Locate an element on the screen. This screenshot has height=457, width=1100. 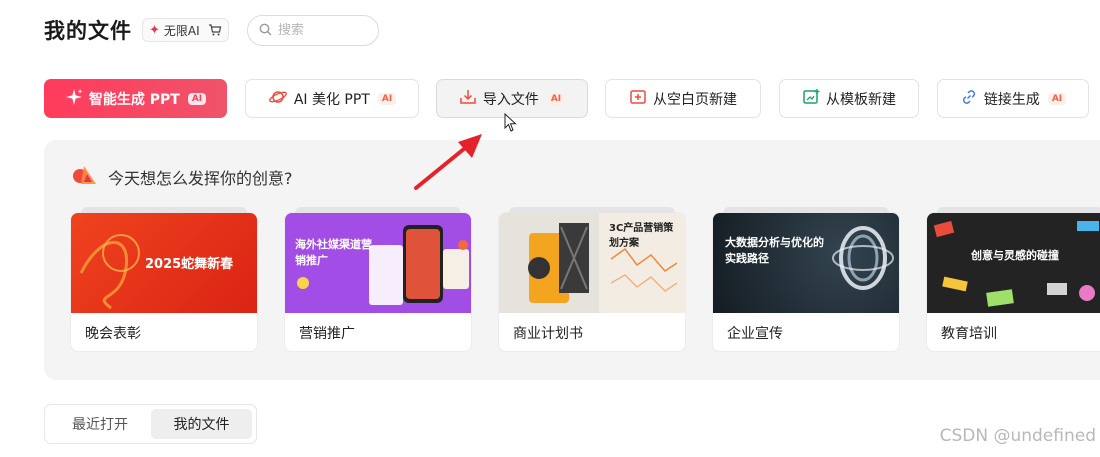
unlimited-ai-badge: ✦ 无限AI is located at coordinates (185, 30).